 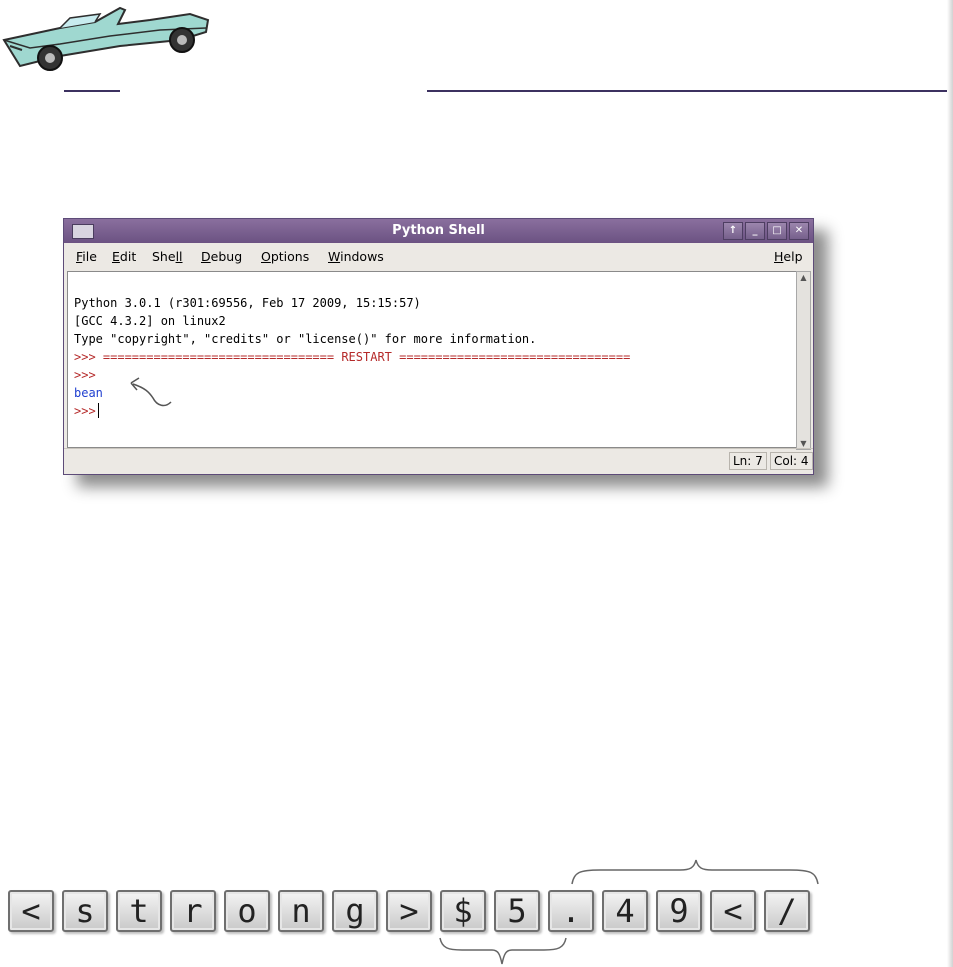 I want to click on character-key-strip: < s t r o n g > $ 5 . 4 9 < /, so click(x=409, y=911).